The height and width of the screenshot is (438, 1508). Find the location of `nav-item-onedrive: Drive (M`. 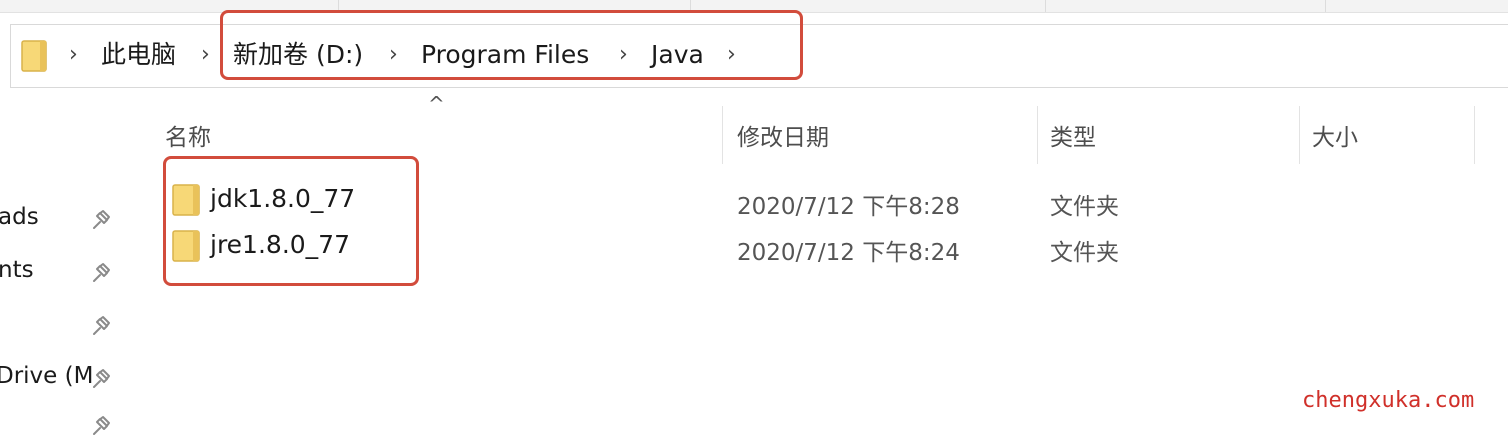

nav-item-onedrive: Drive (M is located at coordinates (46, 376).